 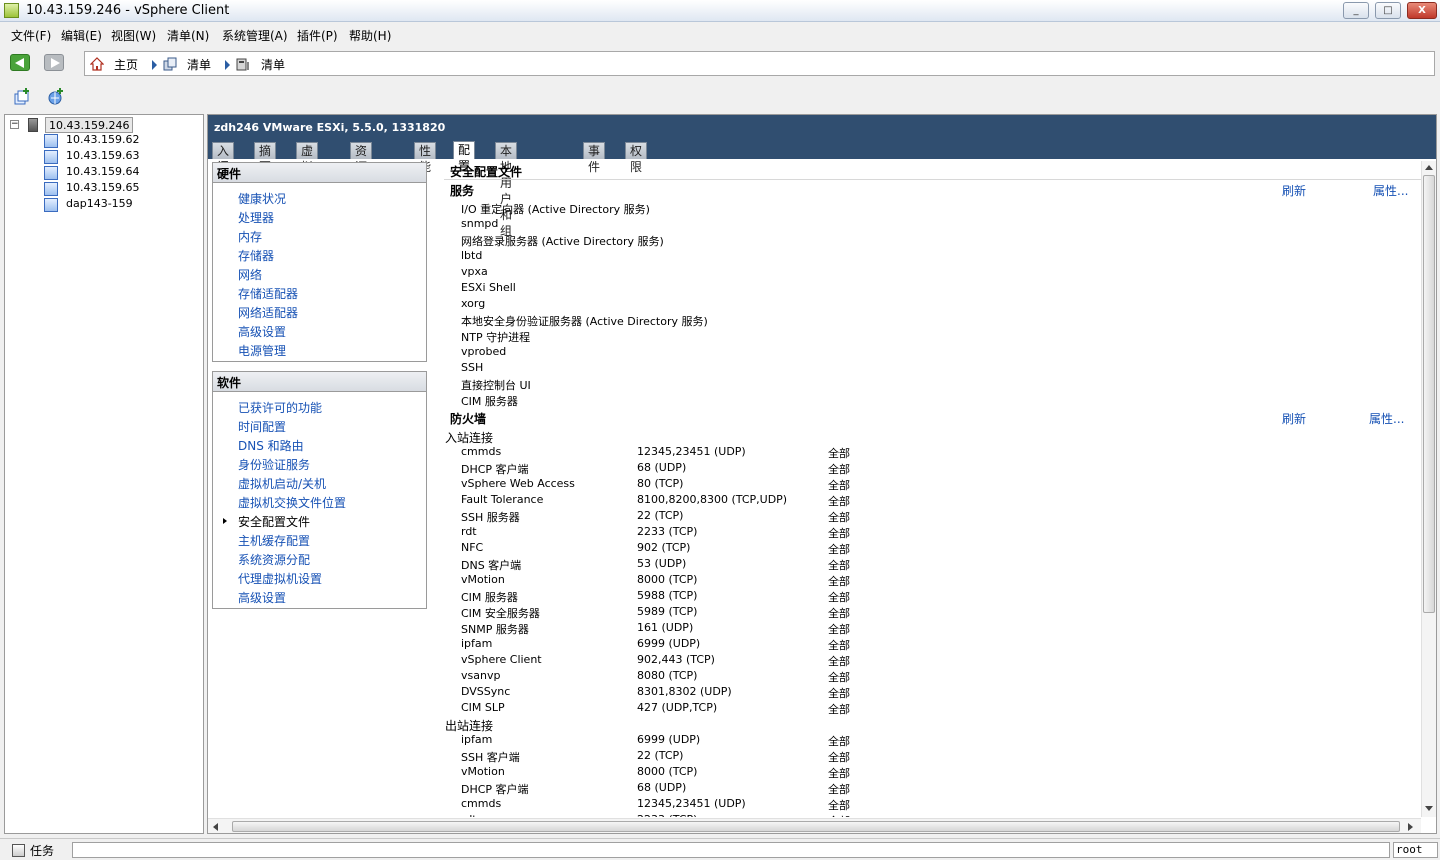 What do you see at coordinates (506, 190) in the screenshot?
I see `tab-local-users-groups: 本地用户和组` at bounding box center [506, 190].